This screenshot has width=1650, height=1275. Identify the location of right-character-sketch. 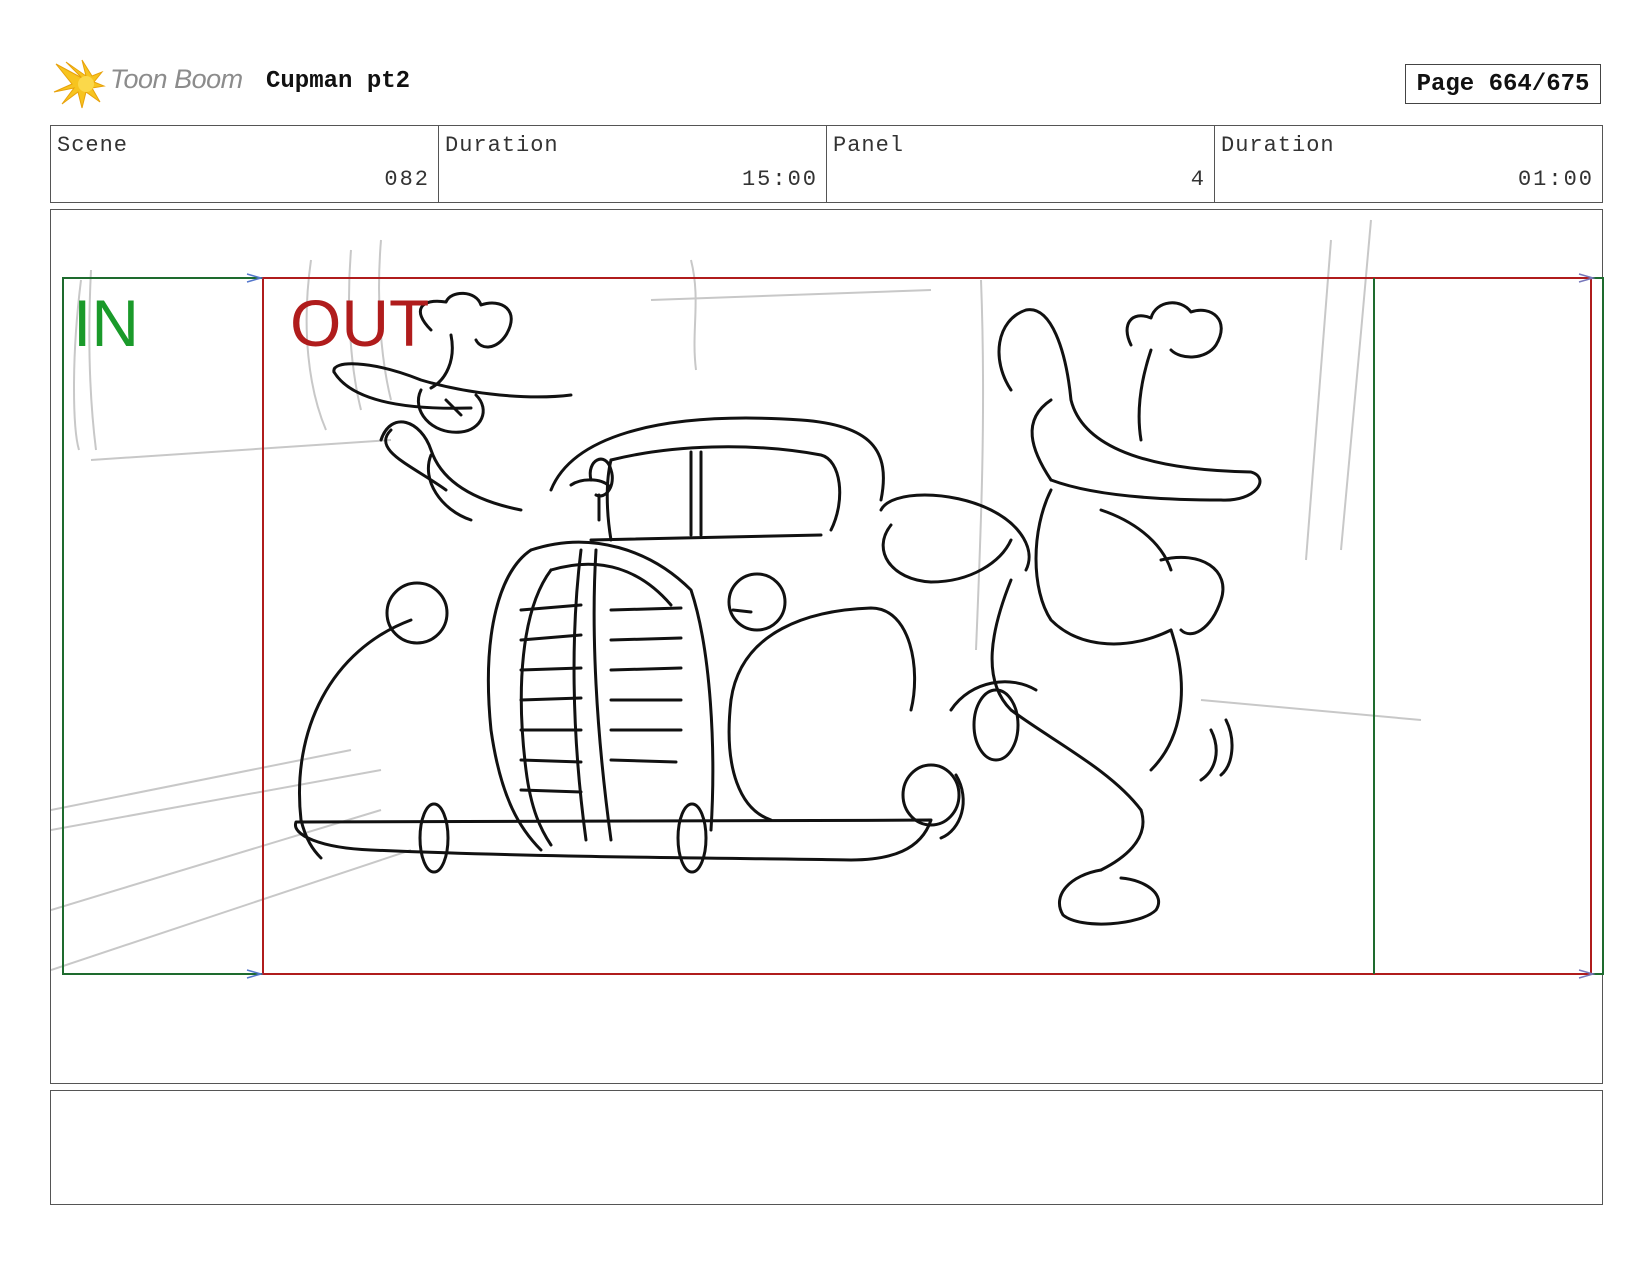
(1070, 613).